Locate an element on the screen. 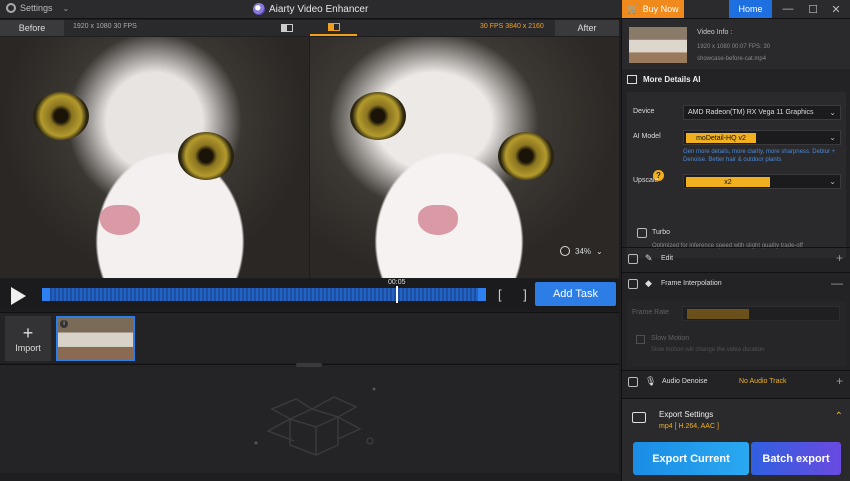  zoom-icon is located at coordinates (565, 251).